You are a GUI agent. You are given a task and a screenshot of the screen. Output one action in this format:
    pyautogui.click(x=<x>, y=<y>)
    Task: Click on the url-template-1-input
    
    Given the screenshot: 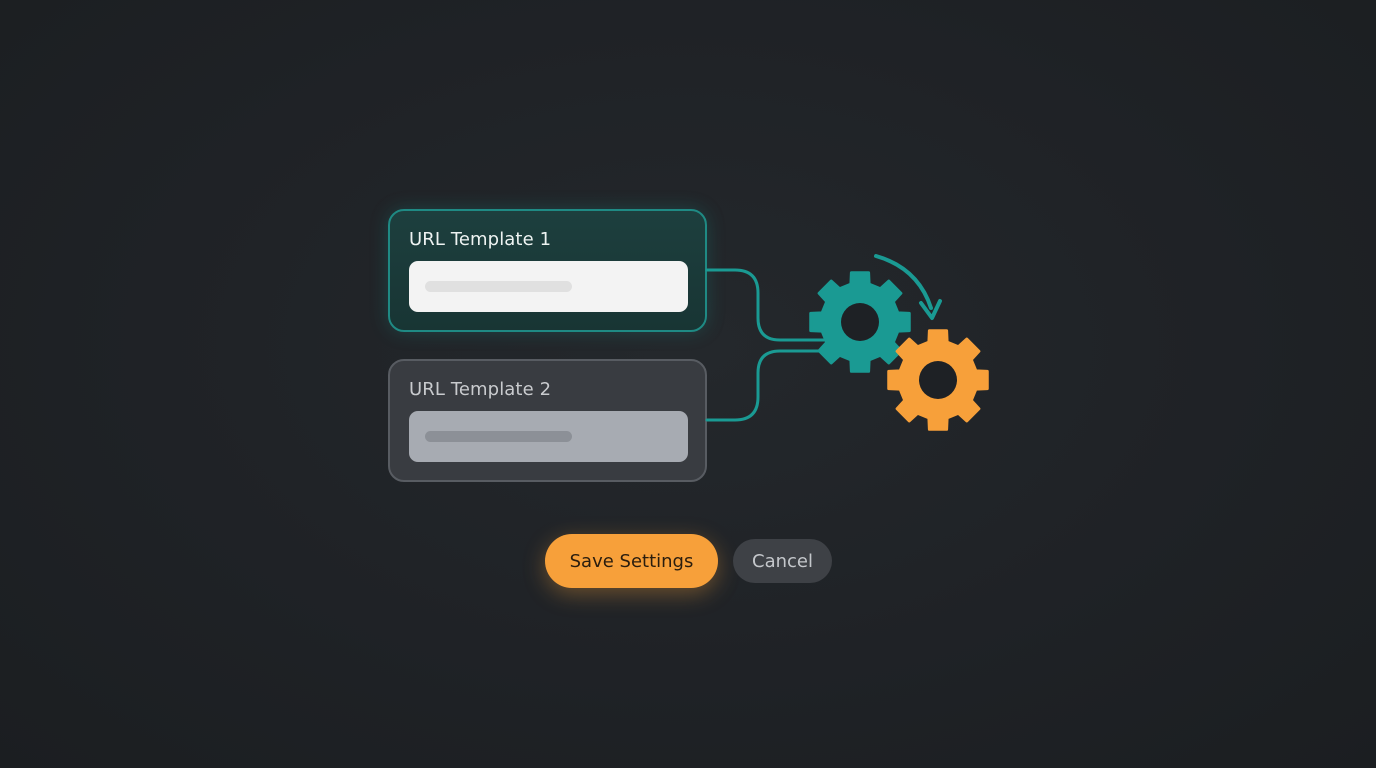 What is the action you would take?
    pyautogui.click(x=548, y=286)
    